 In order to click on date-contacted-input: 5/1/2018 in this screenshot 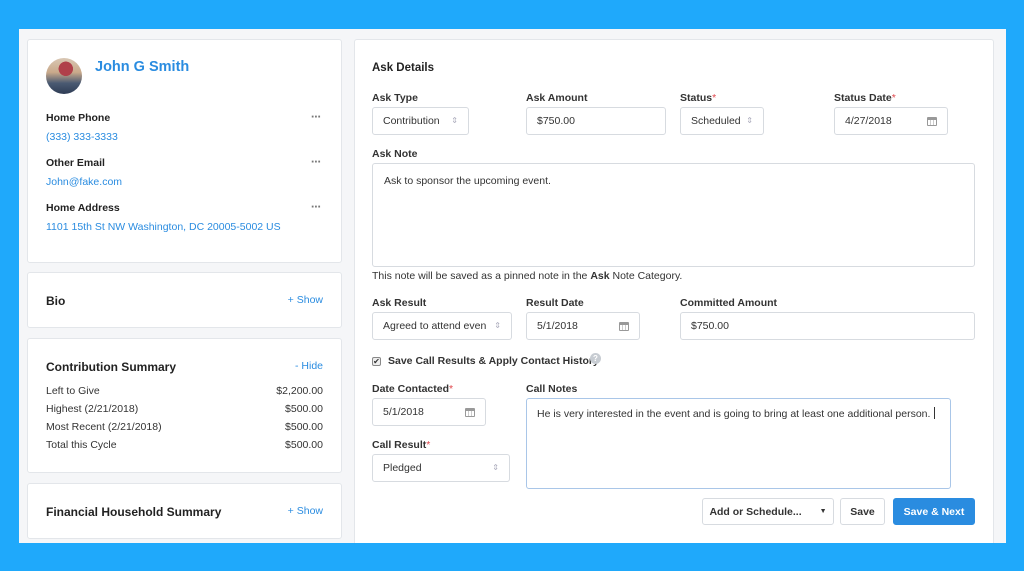, I will do `click(429, 412)`.